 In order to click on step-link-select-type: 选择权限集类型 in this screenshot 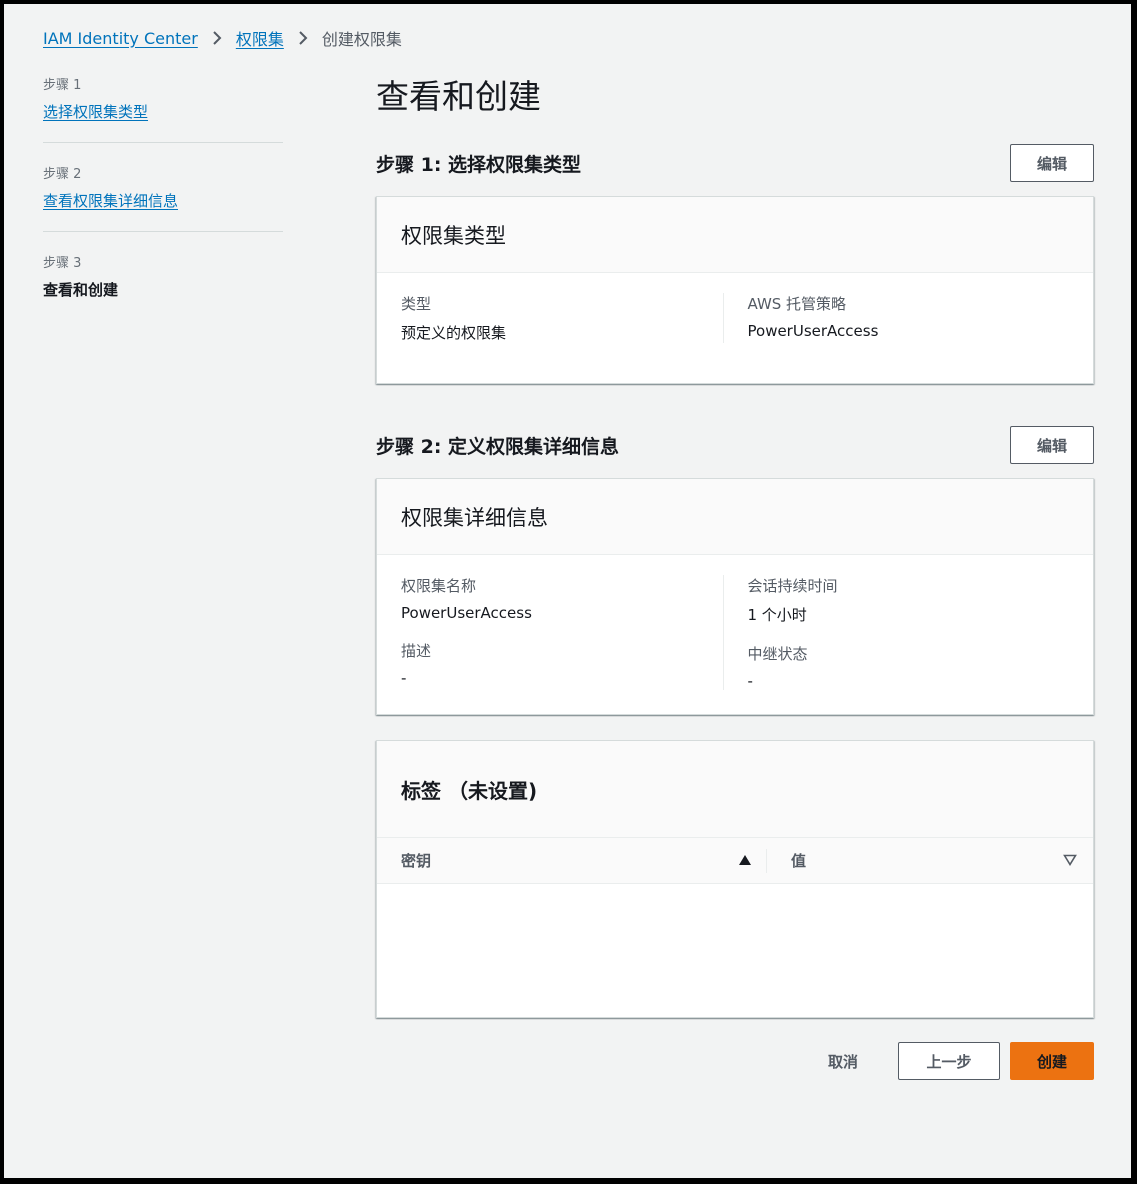, I will do `click(95, 112)`.